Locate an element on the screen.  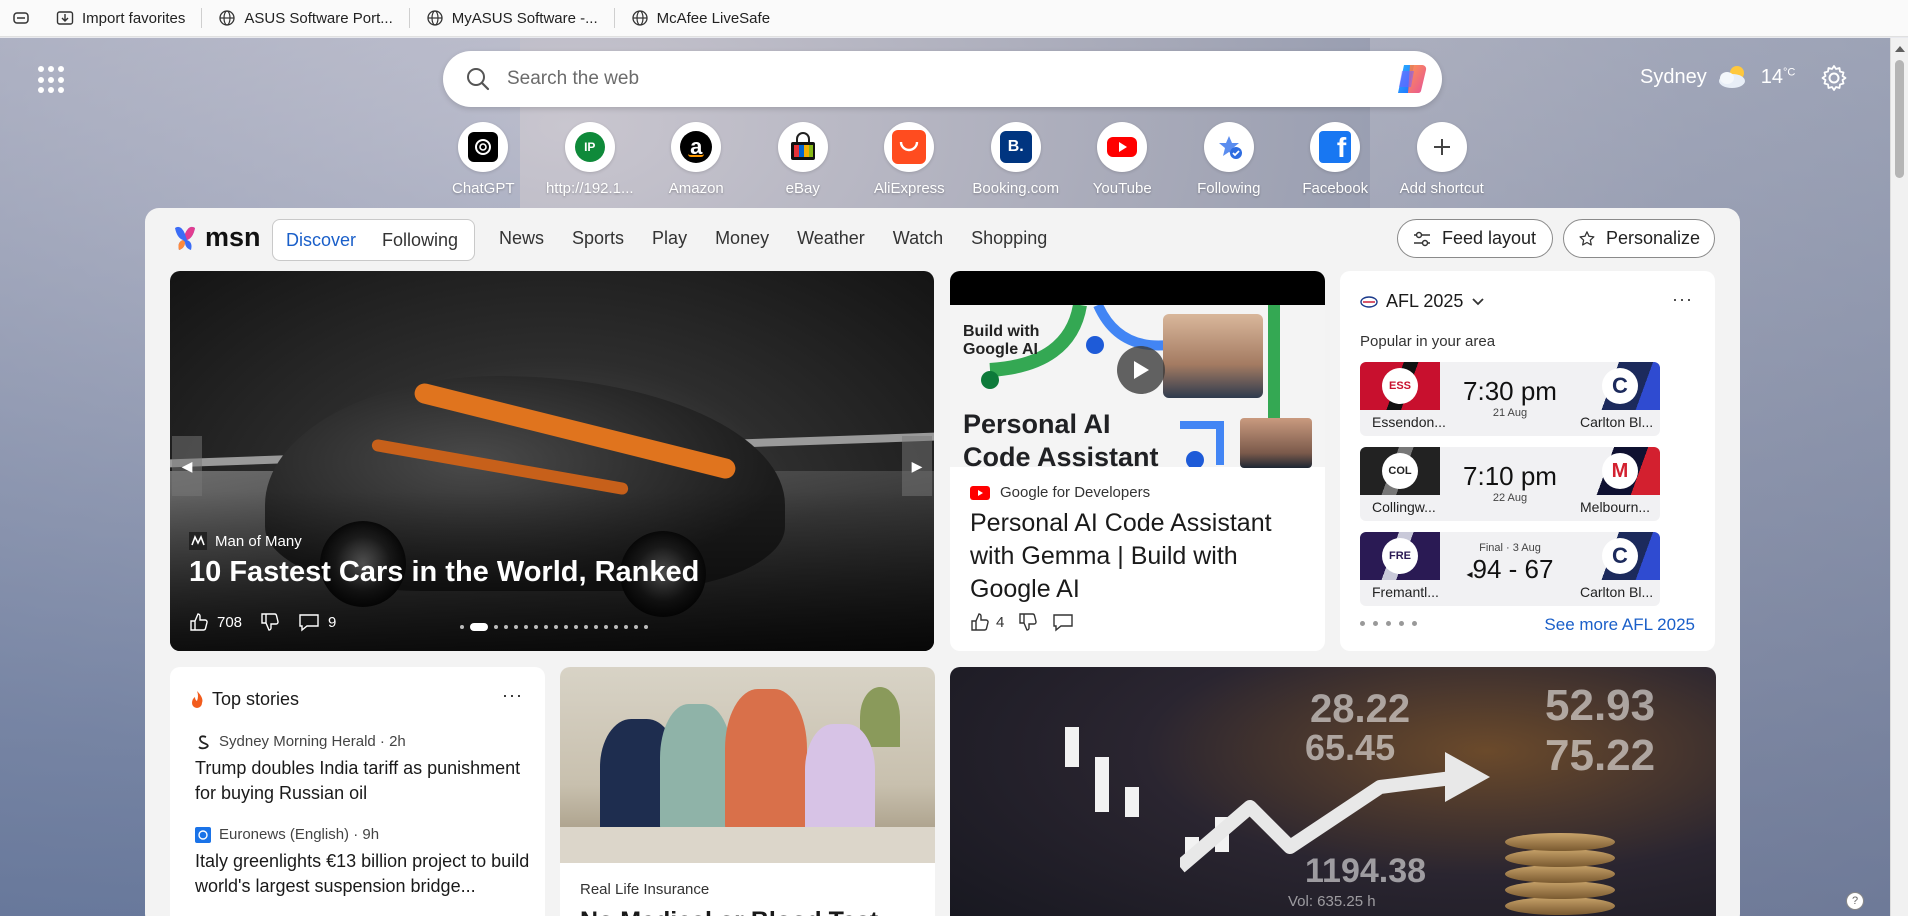
euronews-logo-icon is located at coordinates (203, 834).